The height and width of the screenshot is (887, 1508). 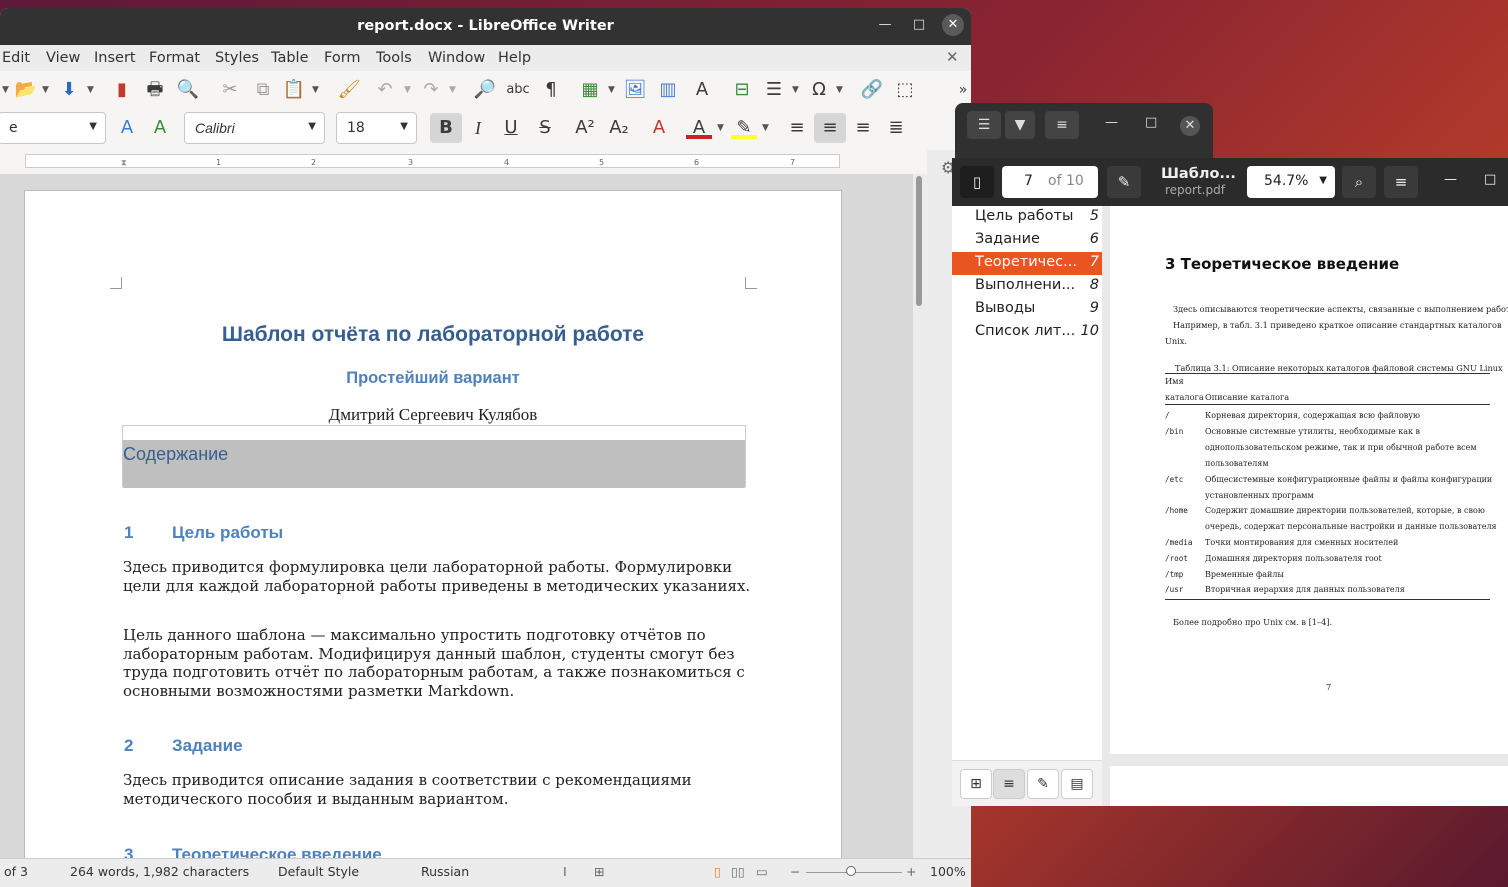 I want to click on outline-item: Выполнени... 8, so click(x=1027, y=286).